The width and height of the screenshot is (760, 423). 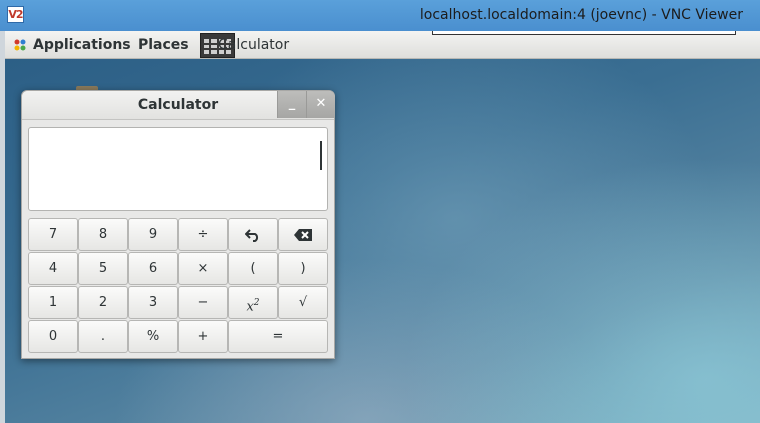 What do you see at coordinates (20, 45) in the screenshot?
I see `applications-icon` at bounding box center [20, 45].